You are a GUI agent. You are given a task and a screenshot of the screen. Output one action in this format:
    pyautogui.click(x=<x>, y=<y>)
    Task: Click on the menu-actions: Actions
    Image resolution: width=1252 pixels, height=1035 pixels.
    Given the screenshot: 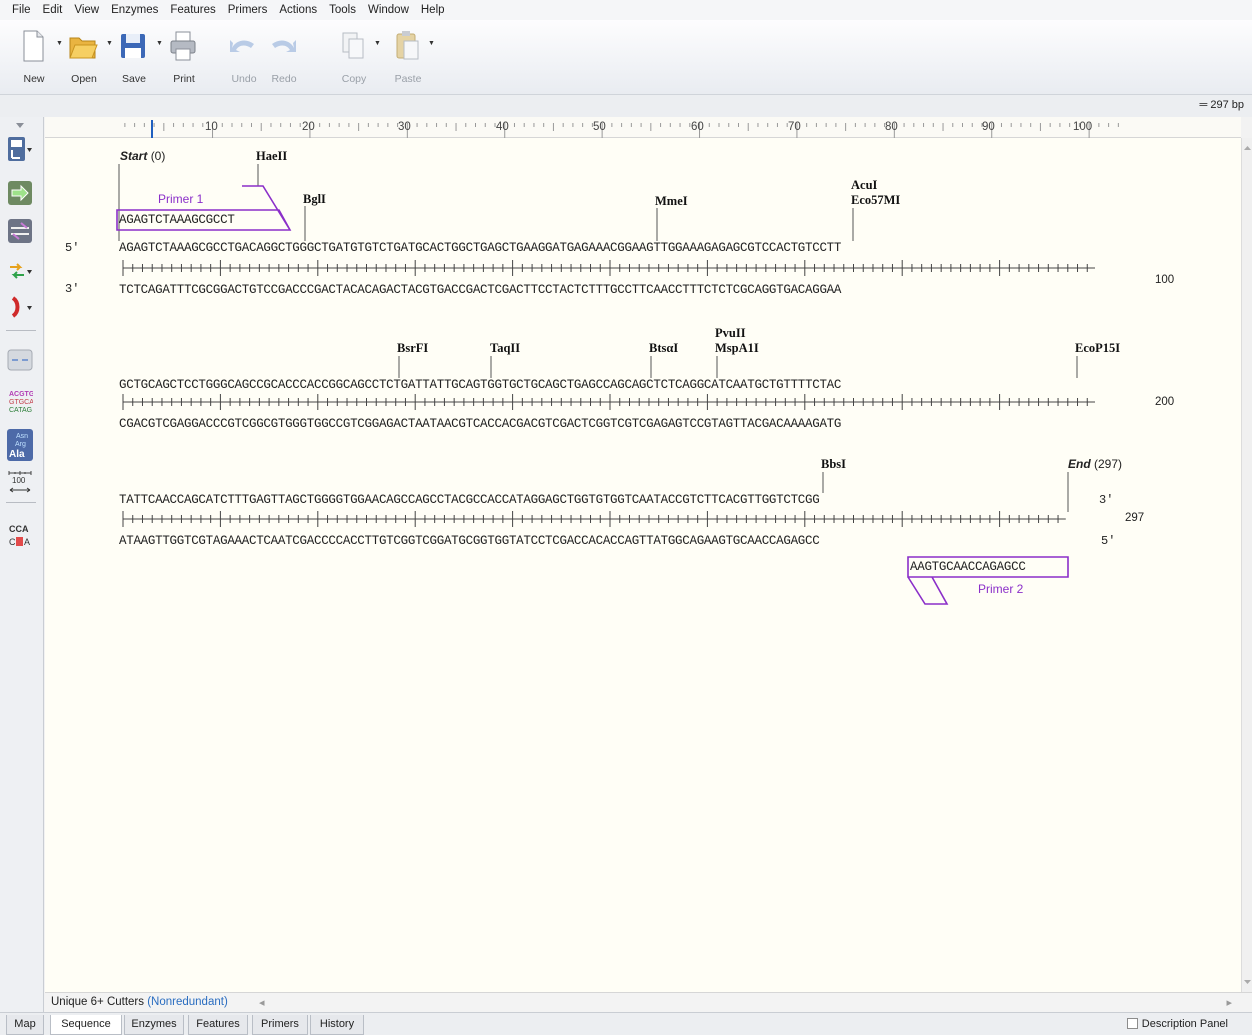 What is the action you would take?
    pyautogui.click(x=298, y=10)
    